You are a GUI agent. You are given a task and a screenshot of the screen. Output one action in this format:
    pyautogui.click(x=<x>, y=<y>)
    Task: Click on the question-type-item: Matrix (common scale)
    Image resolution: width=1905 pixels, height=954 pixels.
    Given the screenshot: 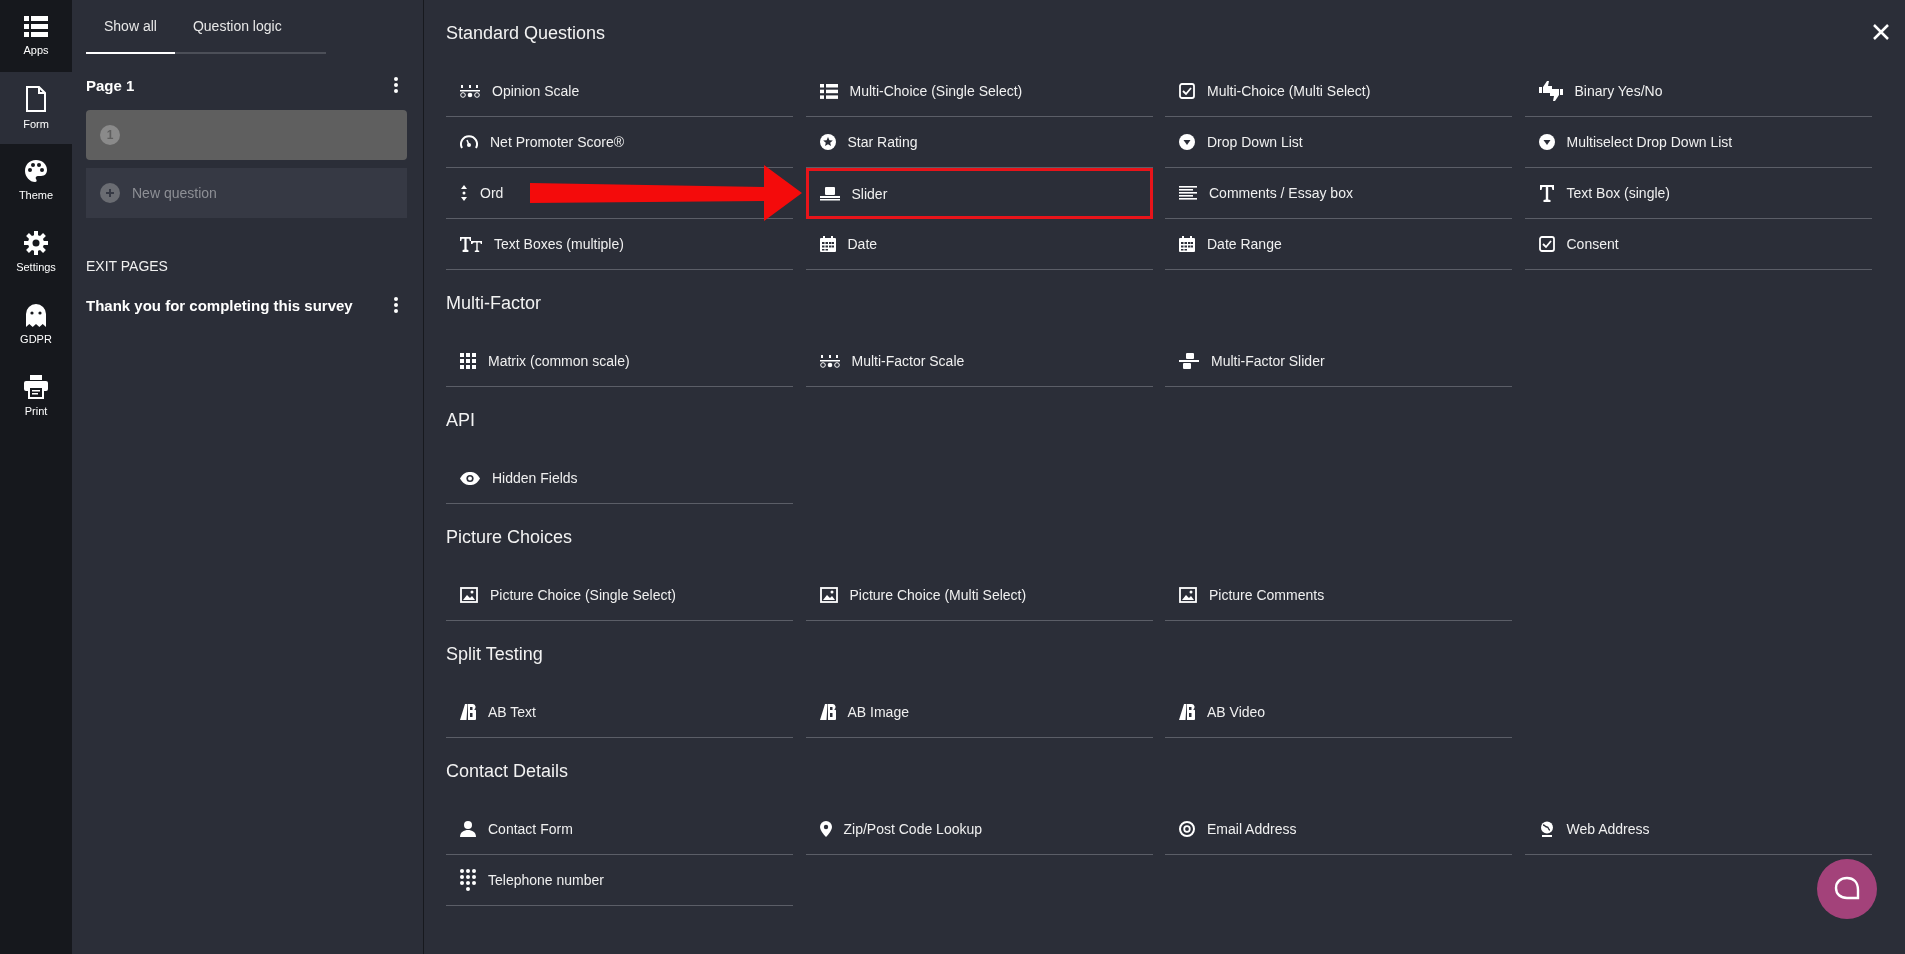 What is the action you would take?
    pyautogui.click(x=541, y=361)
    